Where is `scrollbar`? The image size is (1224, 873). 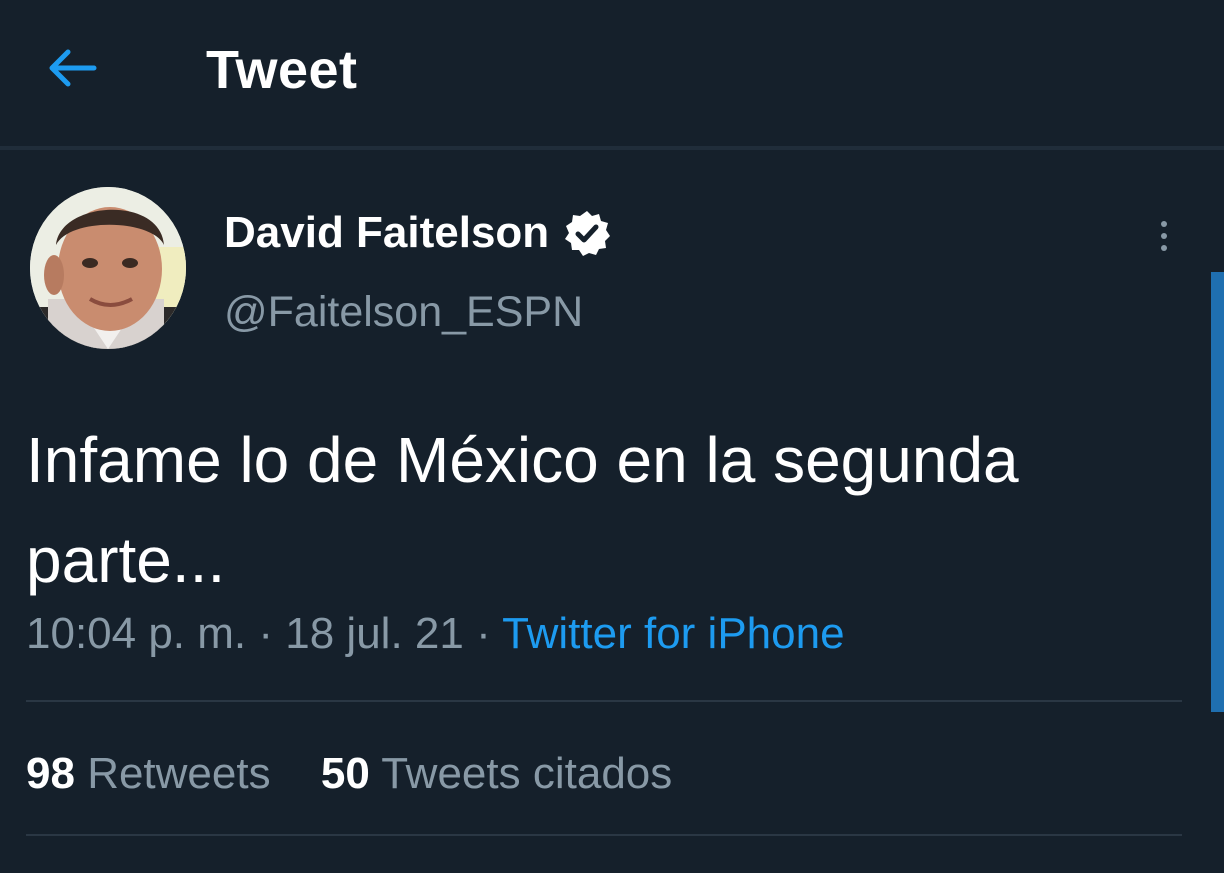
scrollbar is located at coordinates (1217, 492).